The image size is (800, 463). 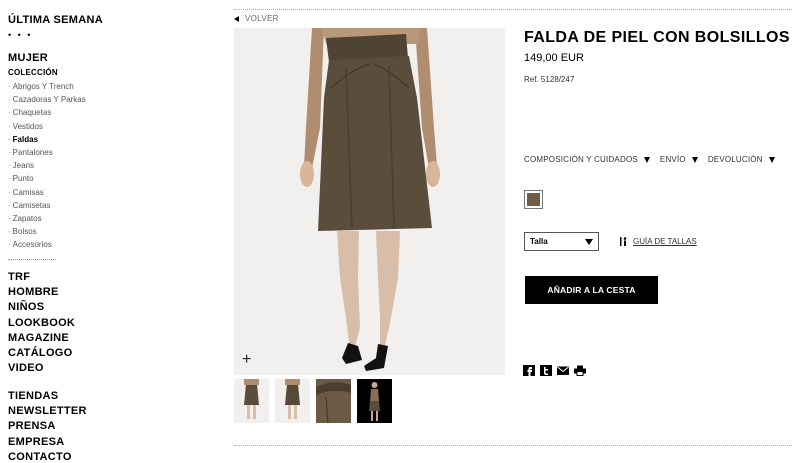 What do you see at coordinates (554, 58) in the screenshot?
I see `product-price: 149,00 EUR` at bounding box center [554, 58].